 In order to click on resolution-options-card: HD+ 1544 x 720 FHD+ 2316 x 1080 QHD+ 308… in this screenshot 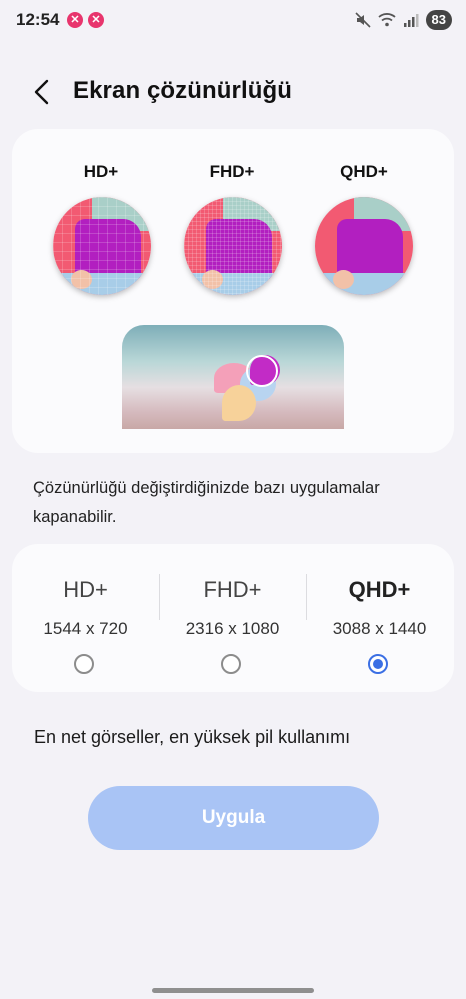, I will do `click(233, 618)`.